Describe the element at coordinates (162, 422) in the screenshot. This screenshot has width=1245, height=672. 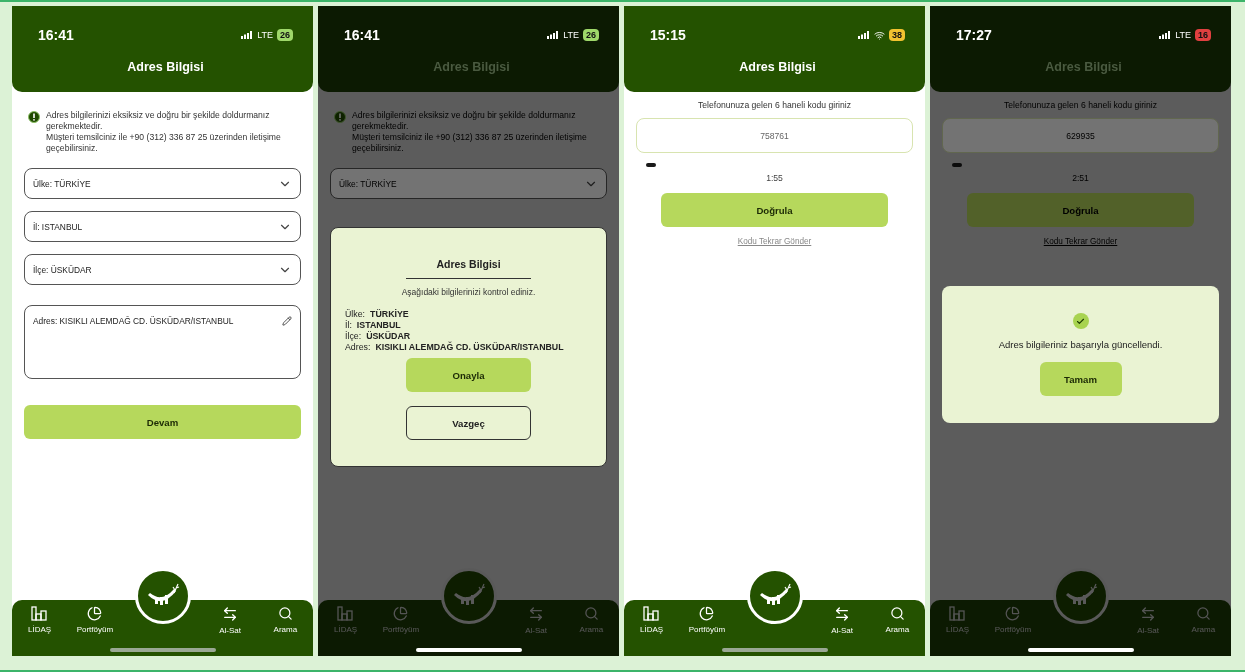
I see `continue-button: Devam` at that location.